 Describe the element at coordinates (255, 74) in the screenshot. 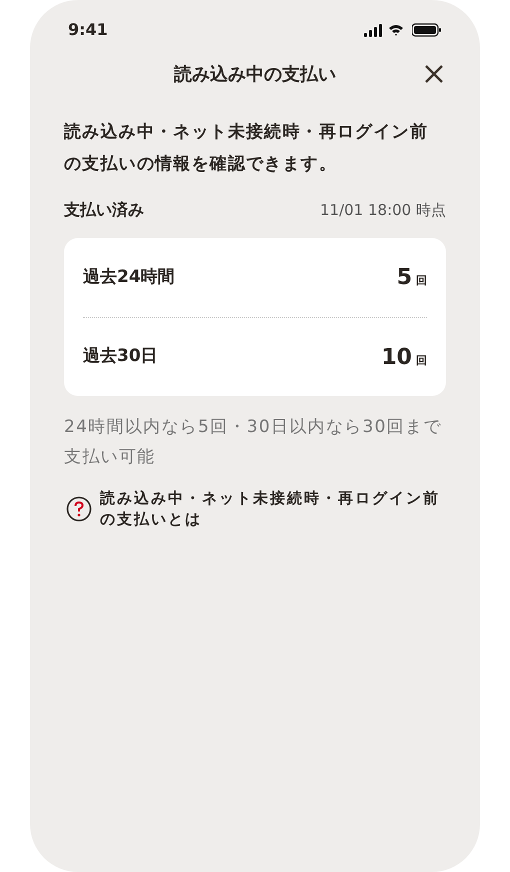

I see `page-title: 読み込み中の支払い` at that location.